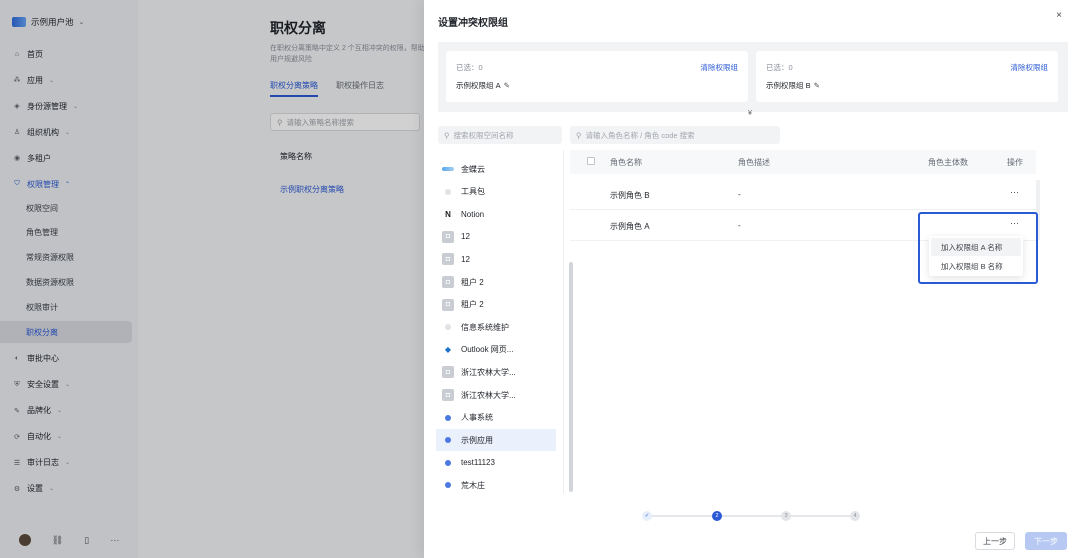 The width and height of the screenshot is (1080, 558). What do you see at coordinates (448, 169) in the screenshot?
I see `app-kingdee-icon` at bounding box center [448, 169].